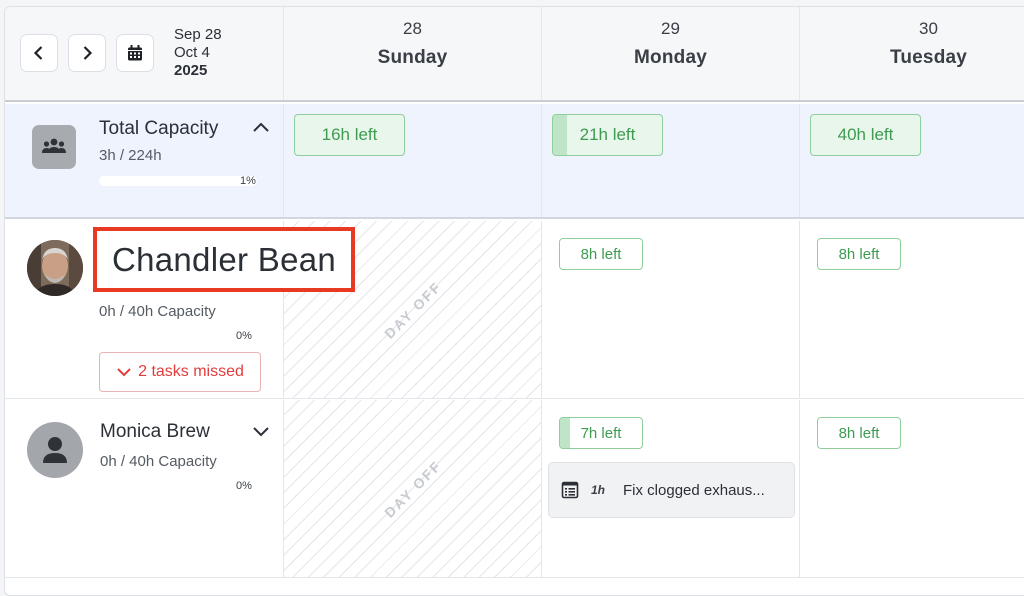 This screenshot has width=1024, height=596. I want to click on total-capacity-info: Total Capacity 3h / 224h 1%, so click(144, 160).